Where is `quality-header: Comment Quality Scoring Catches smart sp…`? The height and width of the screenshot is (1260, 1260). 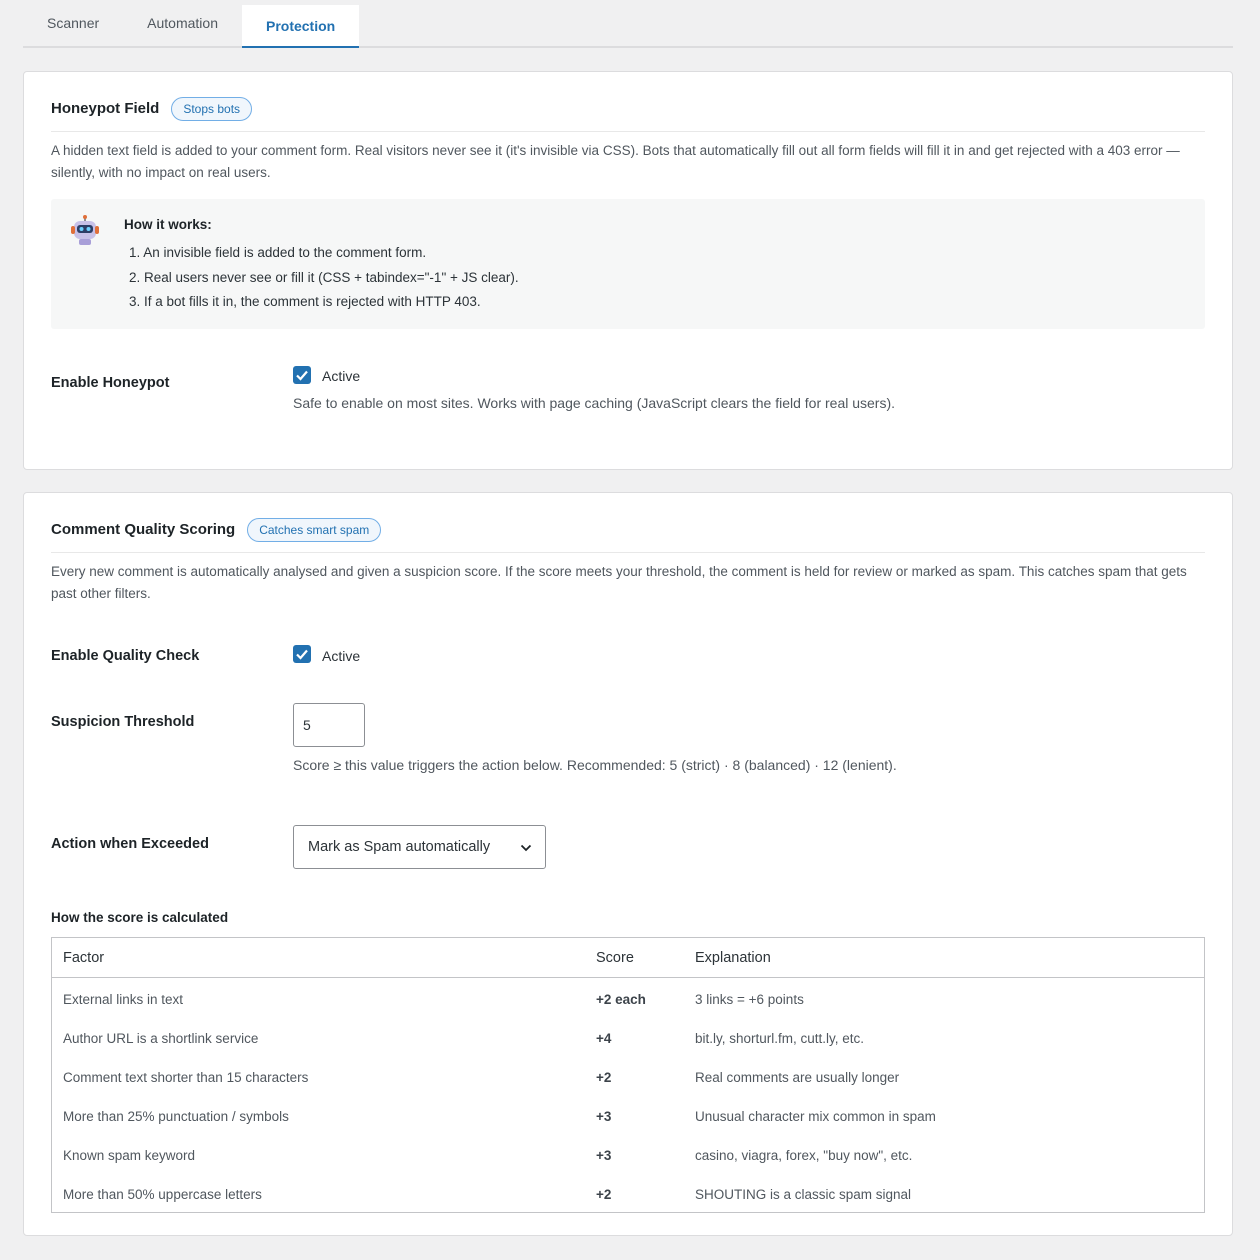
quality-header: Comment Quality Scoring Catches smart sp… is located at coordinates (628, 534).